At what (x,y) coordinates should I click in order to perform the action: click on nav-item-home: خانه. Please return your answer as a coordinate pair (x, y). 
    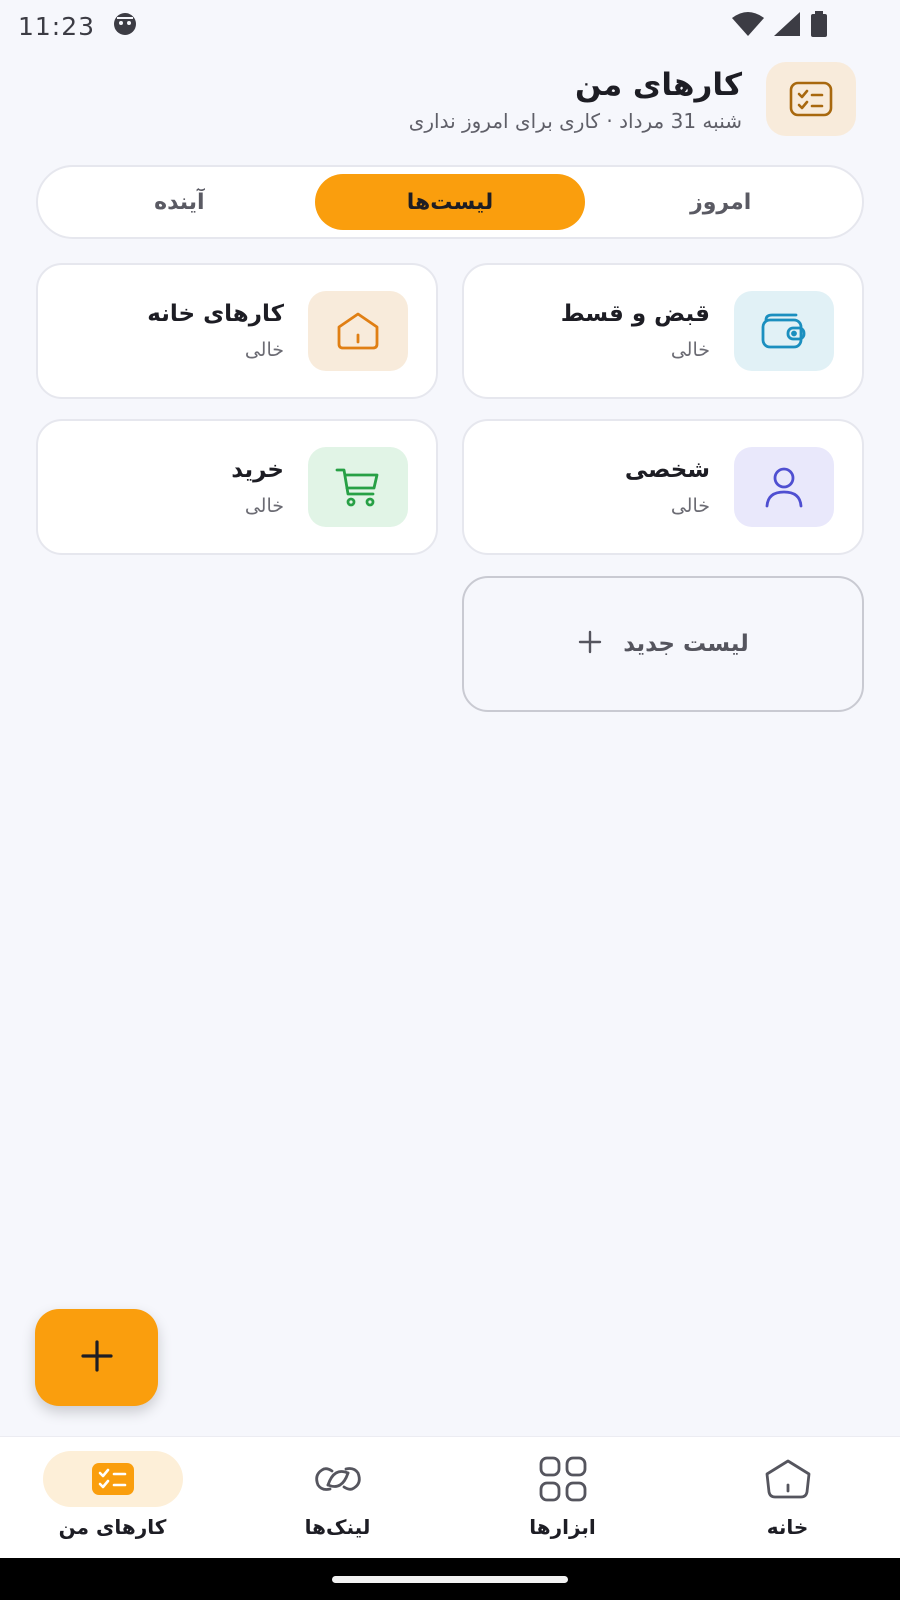
    Looking at the image, I should click on (787, 1497).